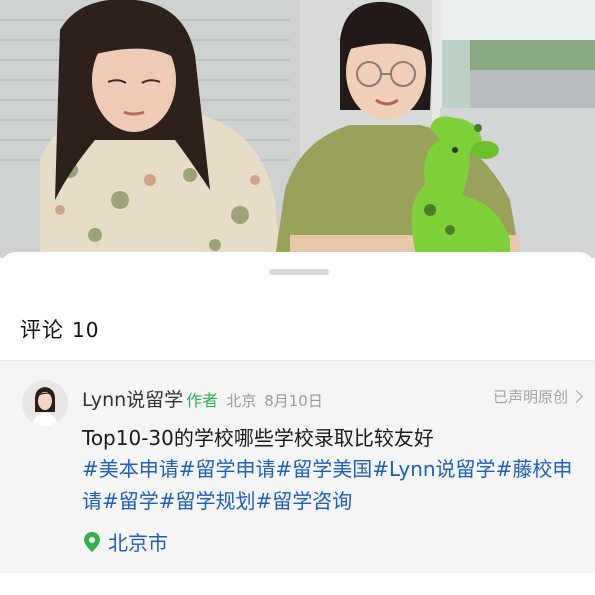 The width and height of the screenshot is (595, 595). I want to click on hashtag: #留学, so click(130, 501).